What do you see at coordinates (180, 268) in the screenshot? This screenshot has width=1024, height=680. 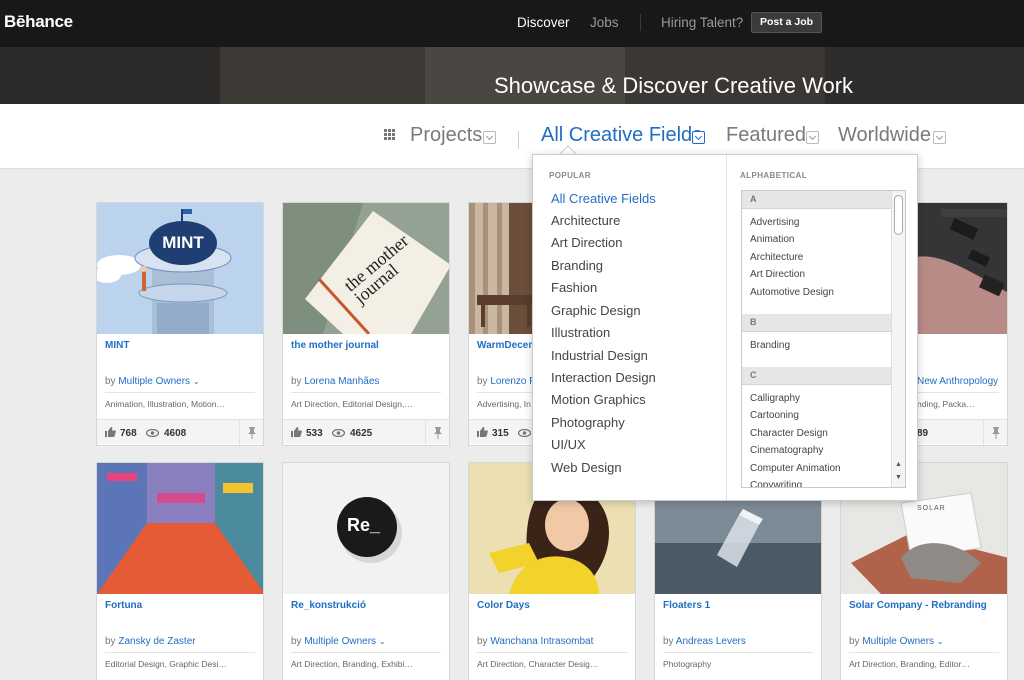 I see `project-thumbnail: MINT` at bounding box center [180, 268].